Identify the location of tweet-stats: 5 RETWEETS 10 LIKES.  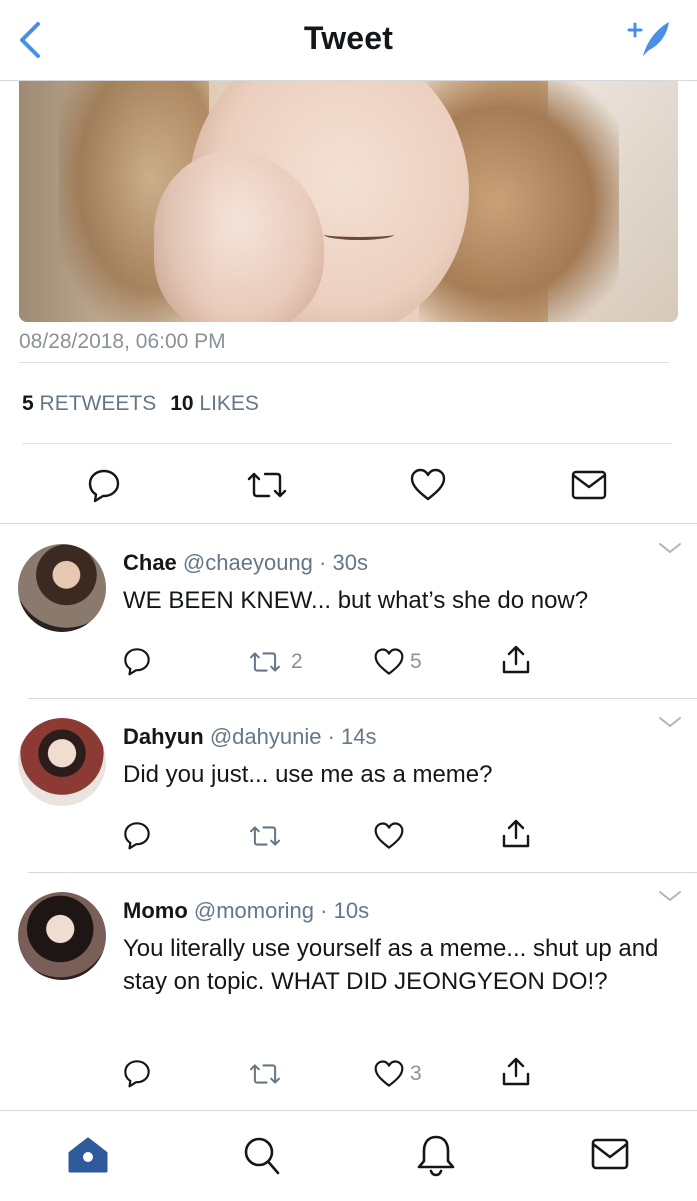
(140, 404).